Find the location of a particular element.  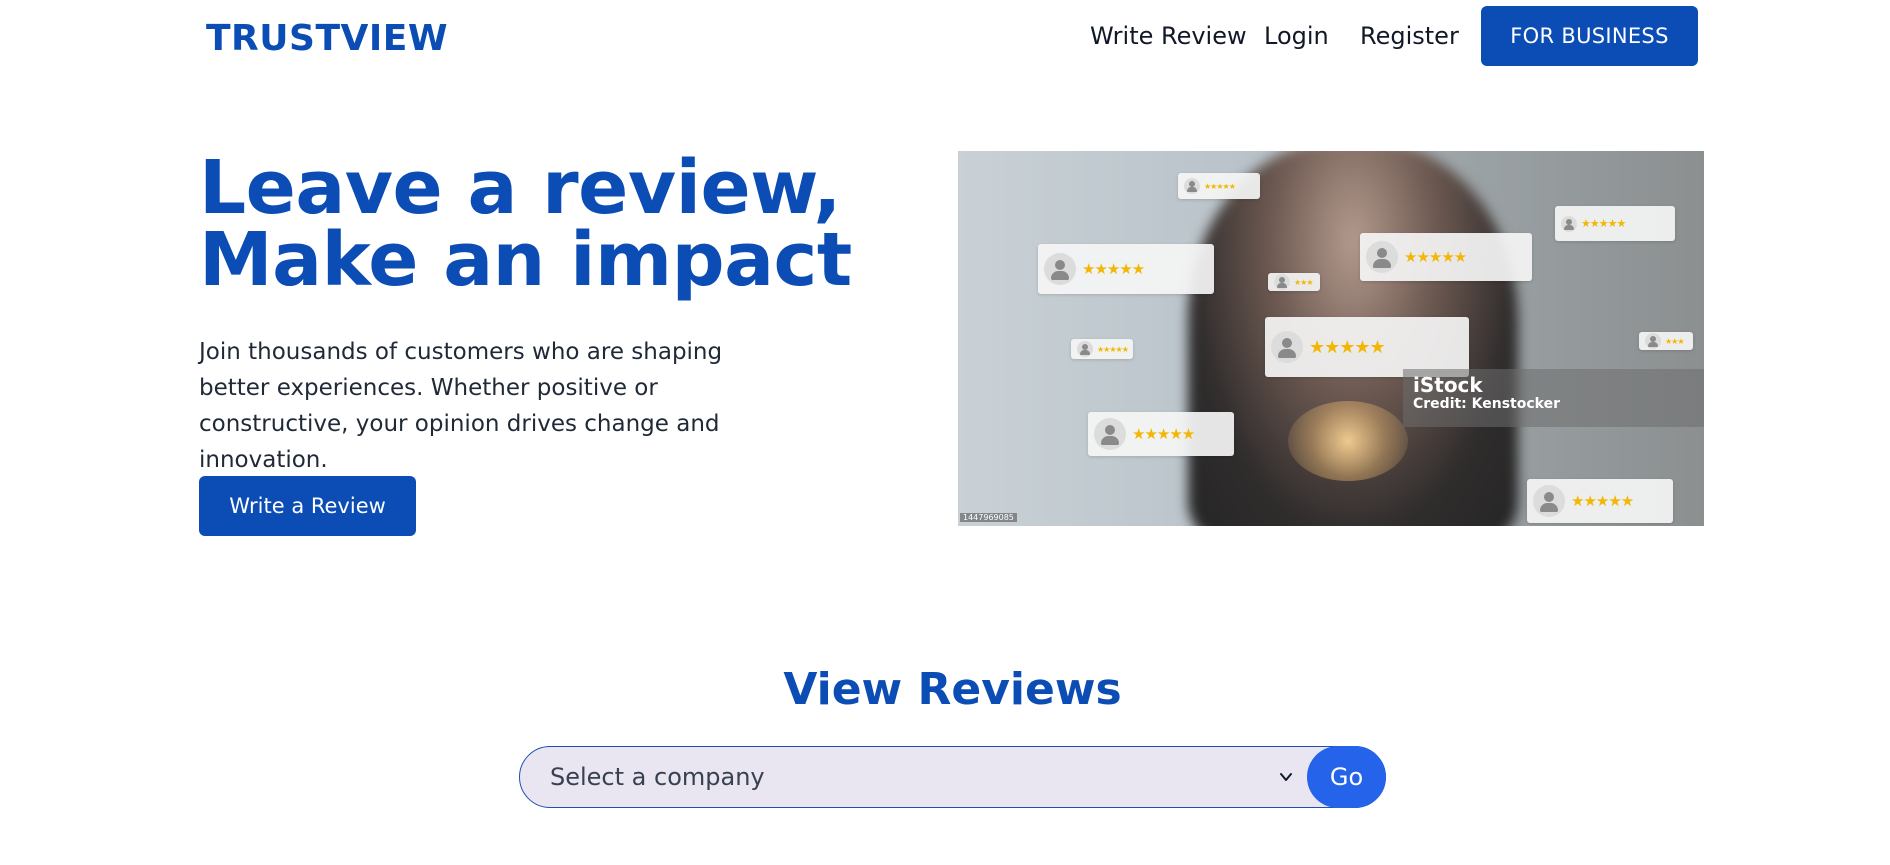

image-id: 1447969085 is located at coordinates (988, 517).